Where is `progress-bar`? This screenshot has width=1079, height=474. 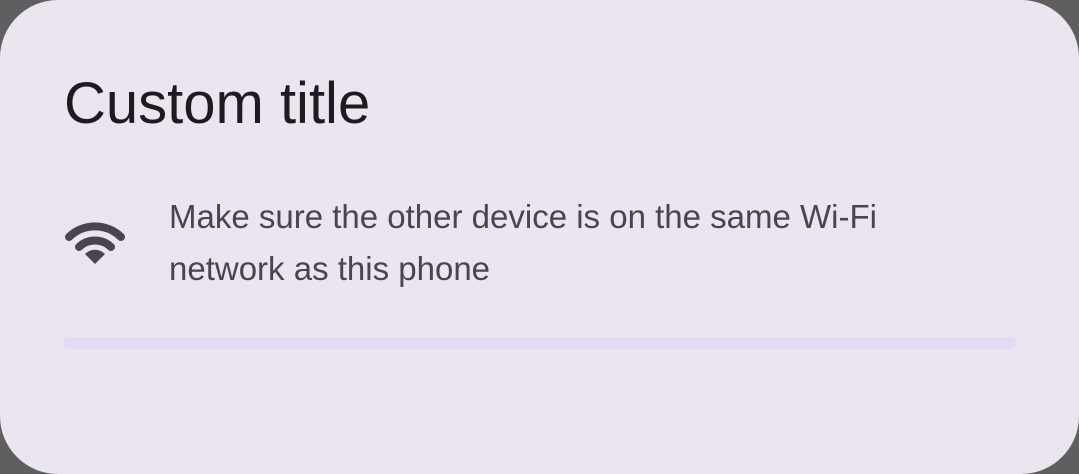
progress-bar is located at coordinates (539, 343).